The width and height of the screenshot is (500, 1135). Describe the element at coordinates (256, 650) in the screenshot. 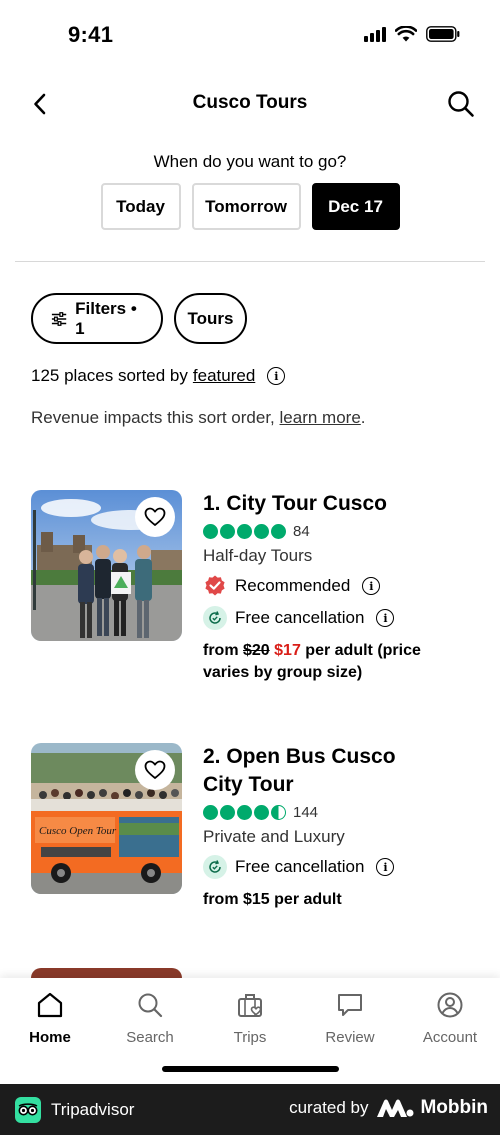

I see `original-price: $20` at that location.